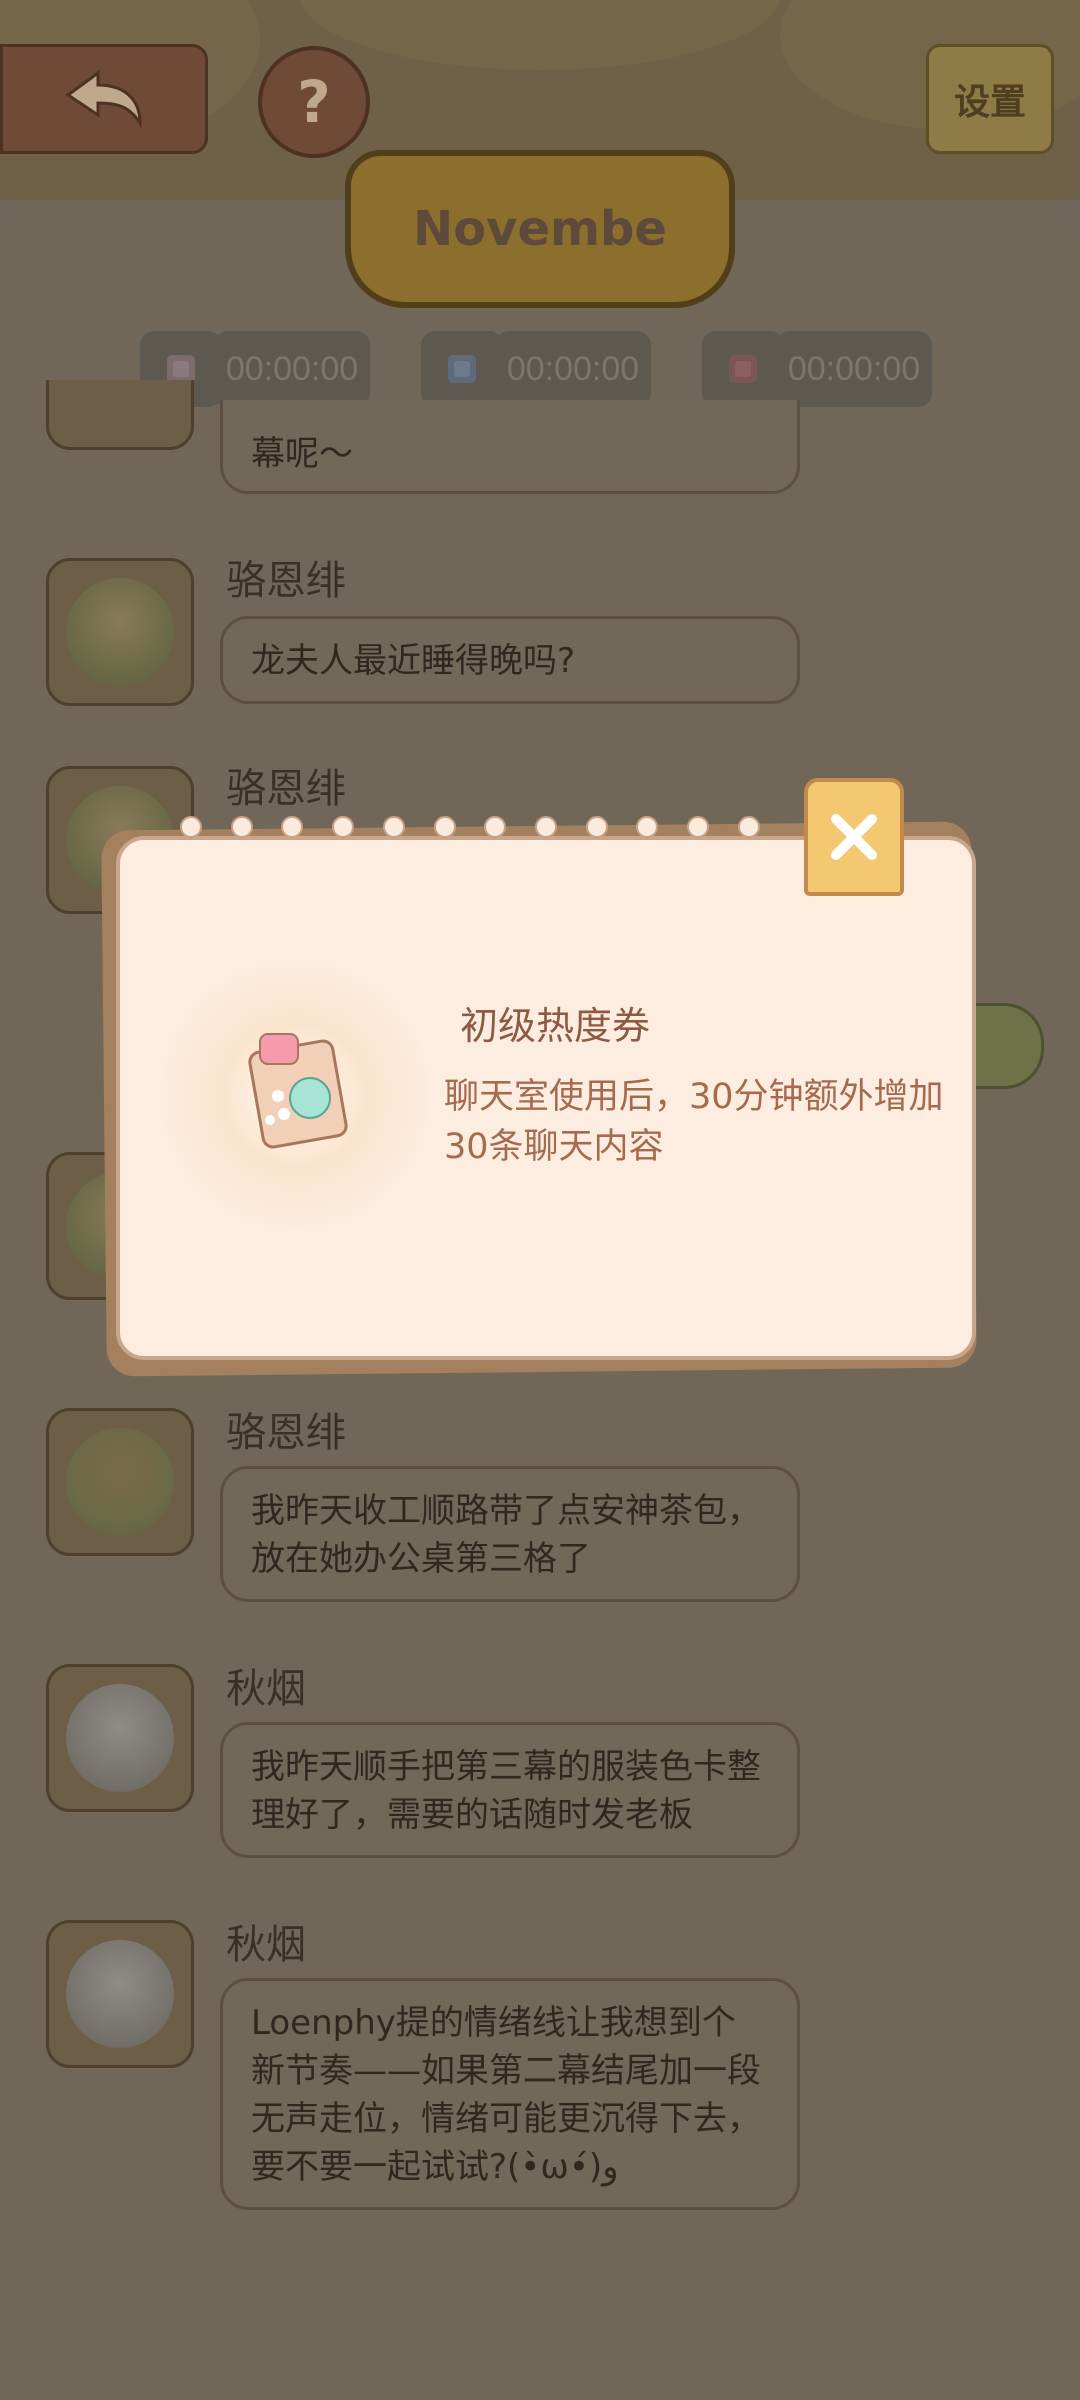  I want to click on message-bubble: 我昨天收工顺路带了点安神茶包，放在她办公桌第三格了, so click(510, 1534).